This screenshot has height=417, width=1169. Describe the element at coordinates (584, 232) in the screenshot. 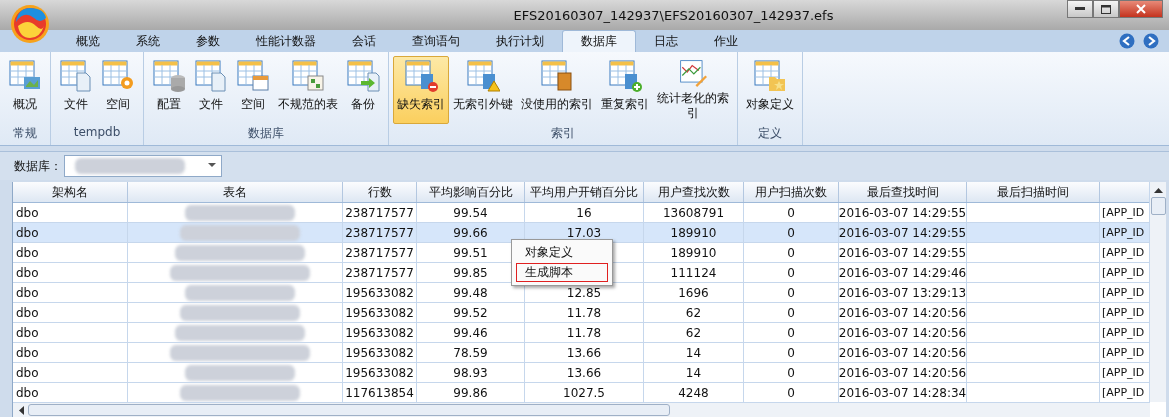

I see `table-cell: 17.03` at that location.